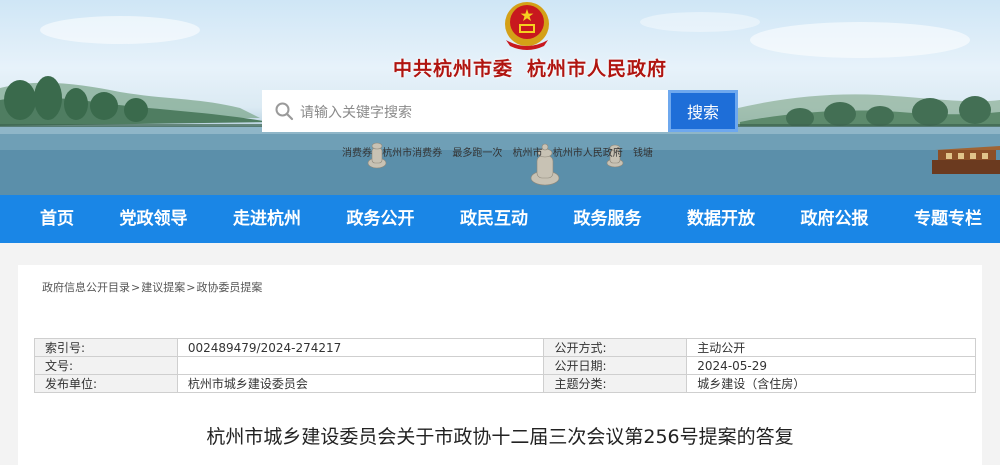 This screenshot has height=465, width=1000. I want to click on breadcrumb-item: 政府信息公开目录, so click(86, 287).